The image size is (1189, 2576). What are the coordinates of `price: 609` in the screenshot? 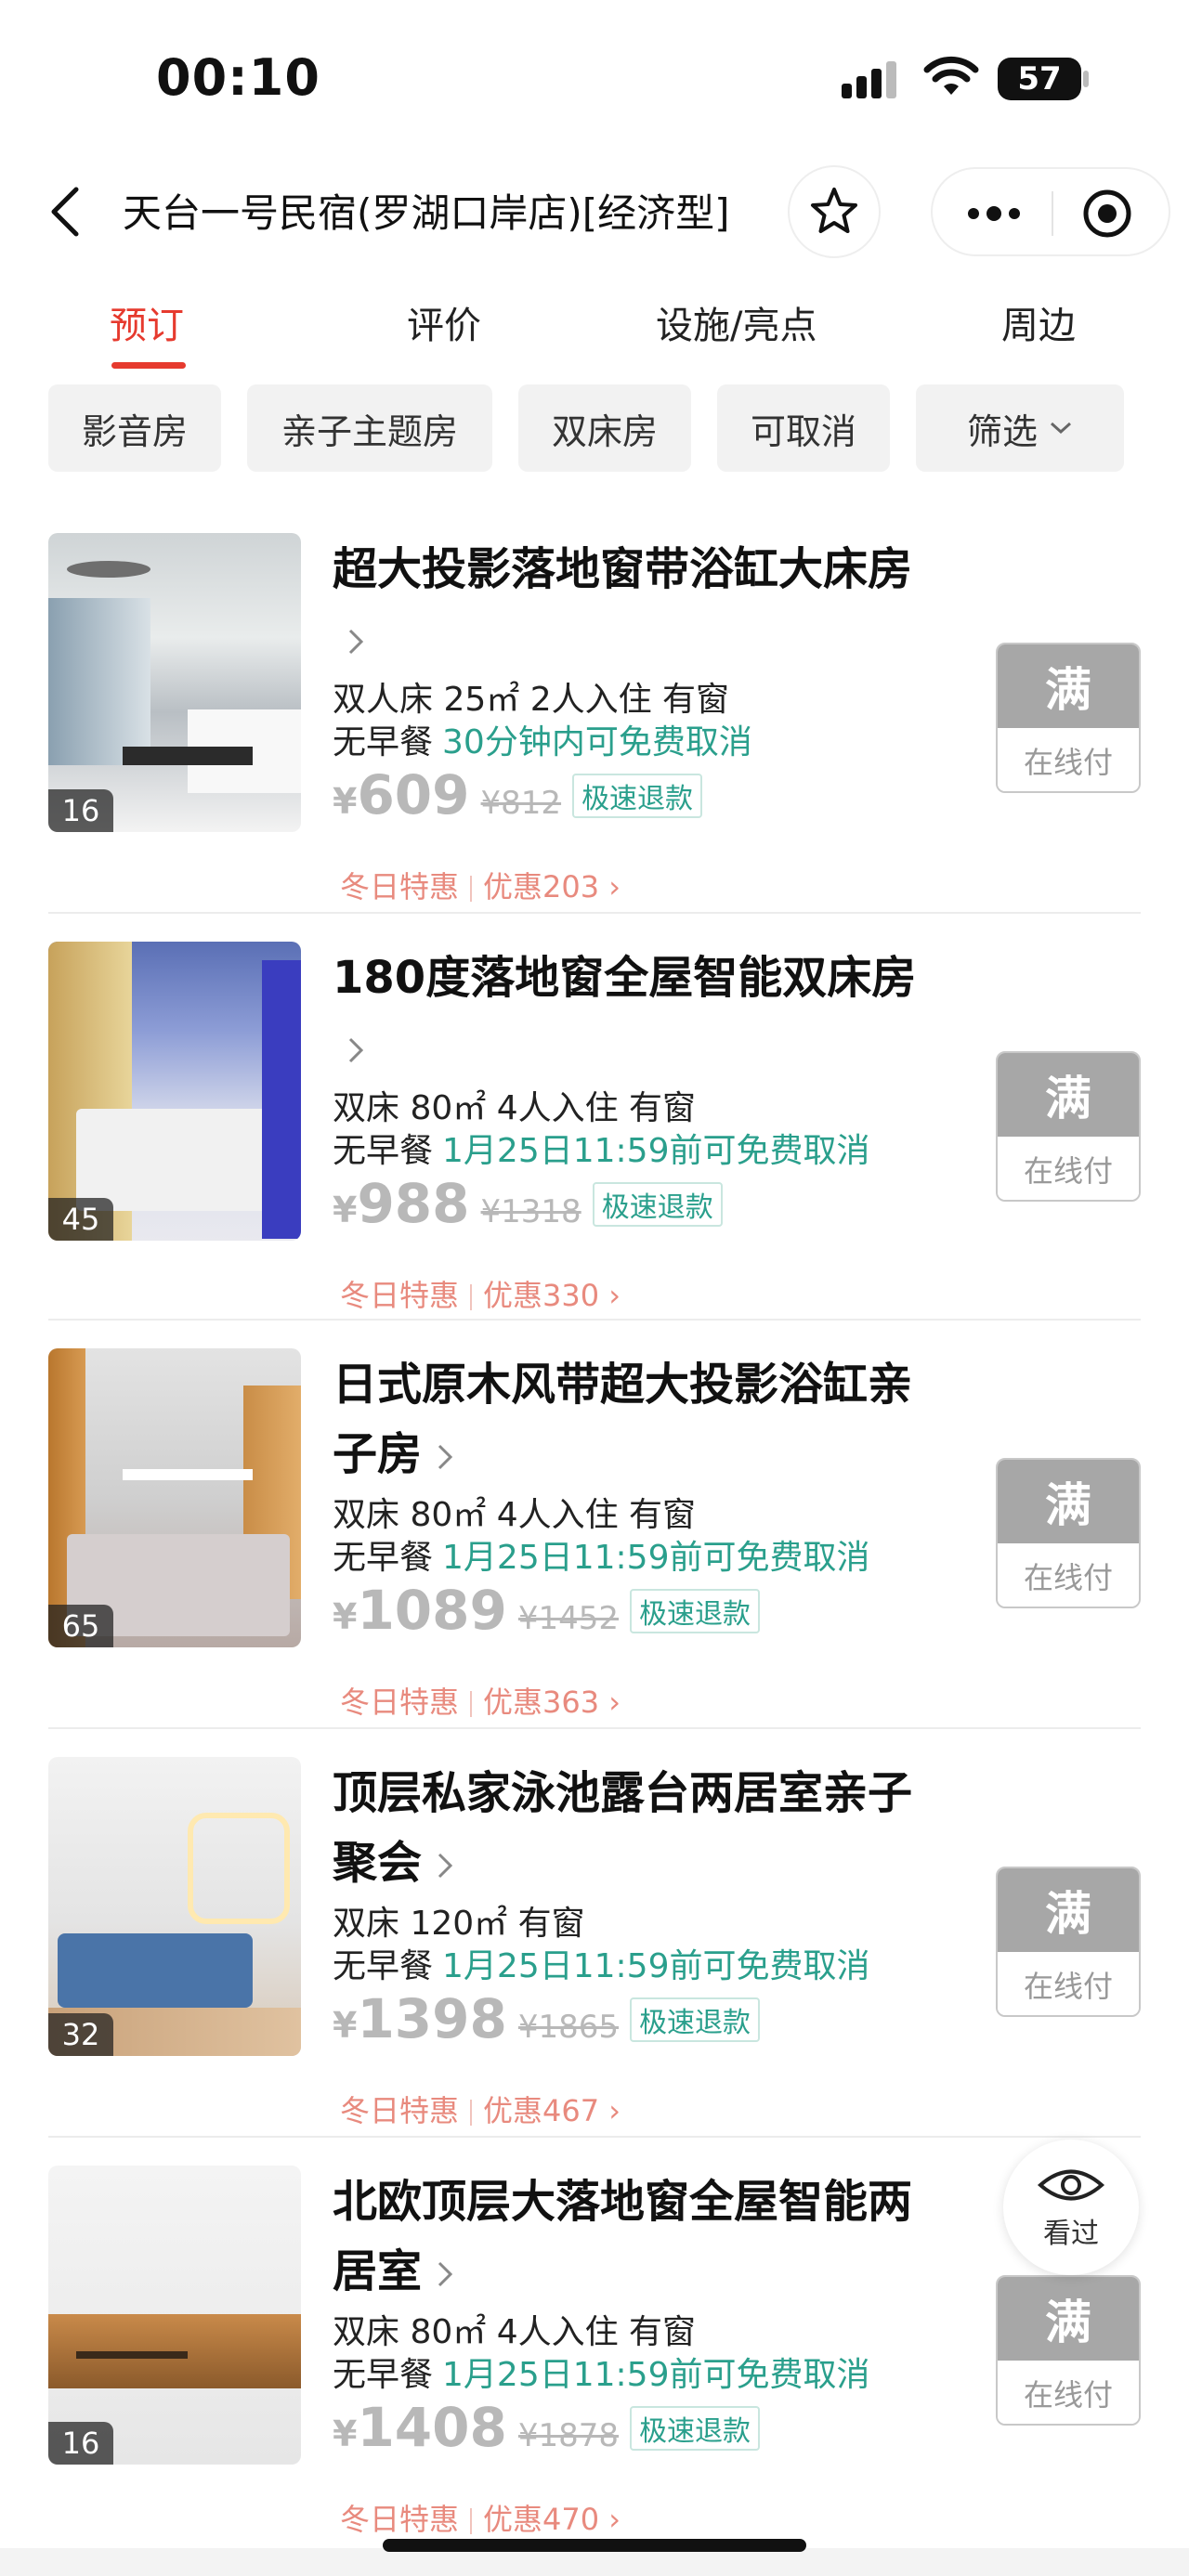 It's located at (414, 794).